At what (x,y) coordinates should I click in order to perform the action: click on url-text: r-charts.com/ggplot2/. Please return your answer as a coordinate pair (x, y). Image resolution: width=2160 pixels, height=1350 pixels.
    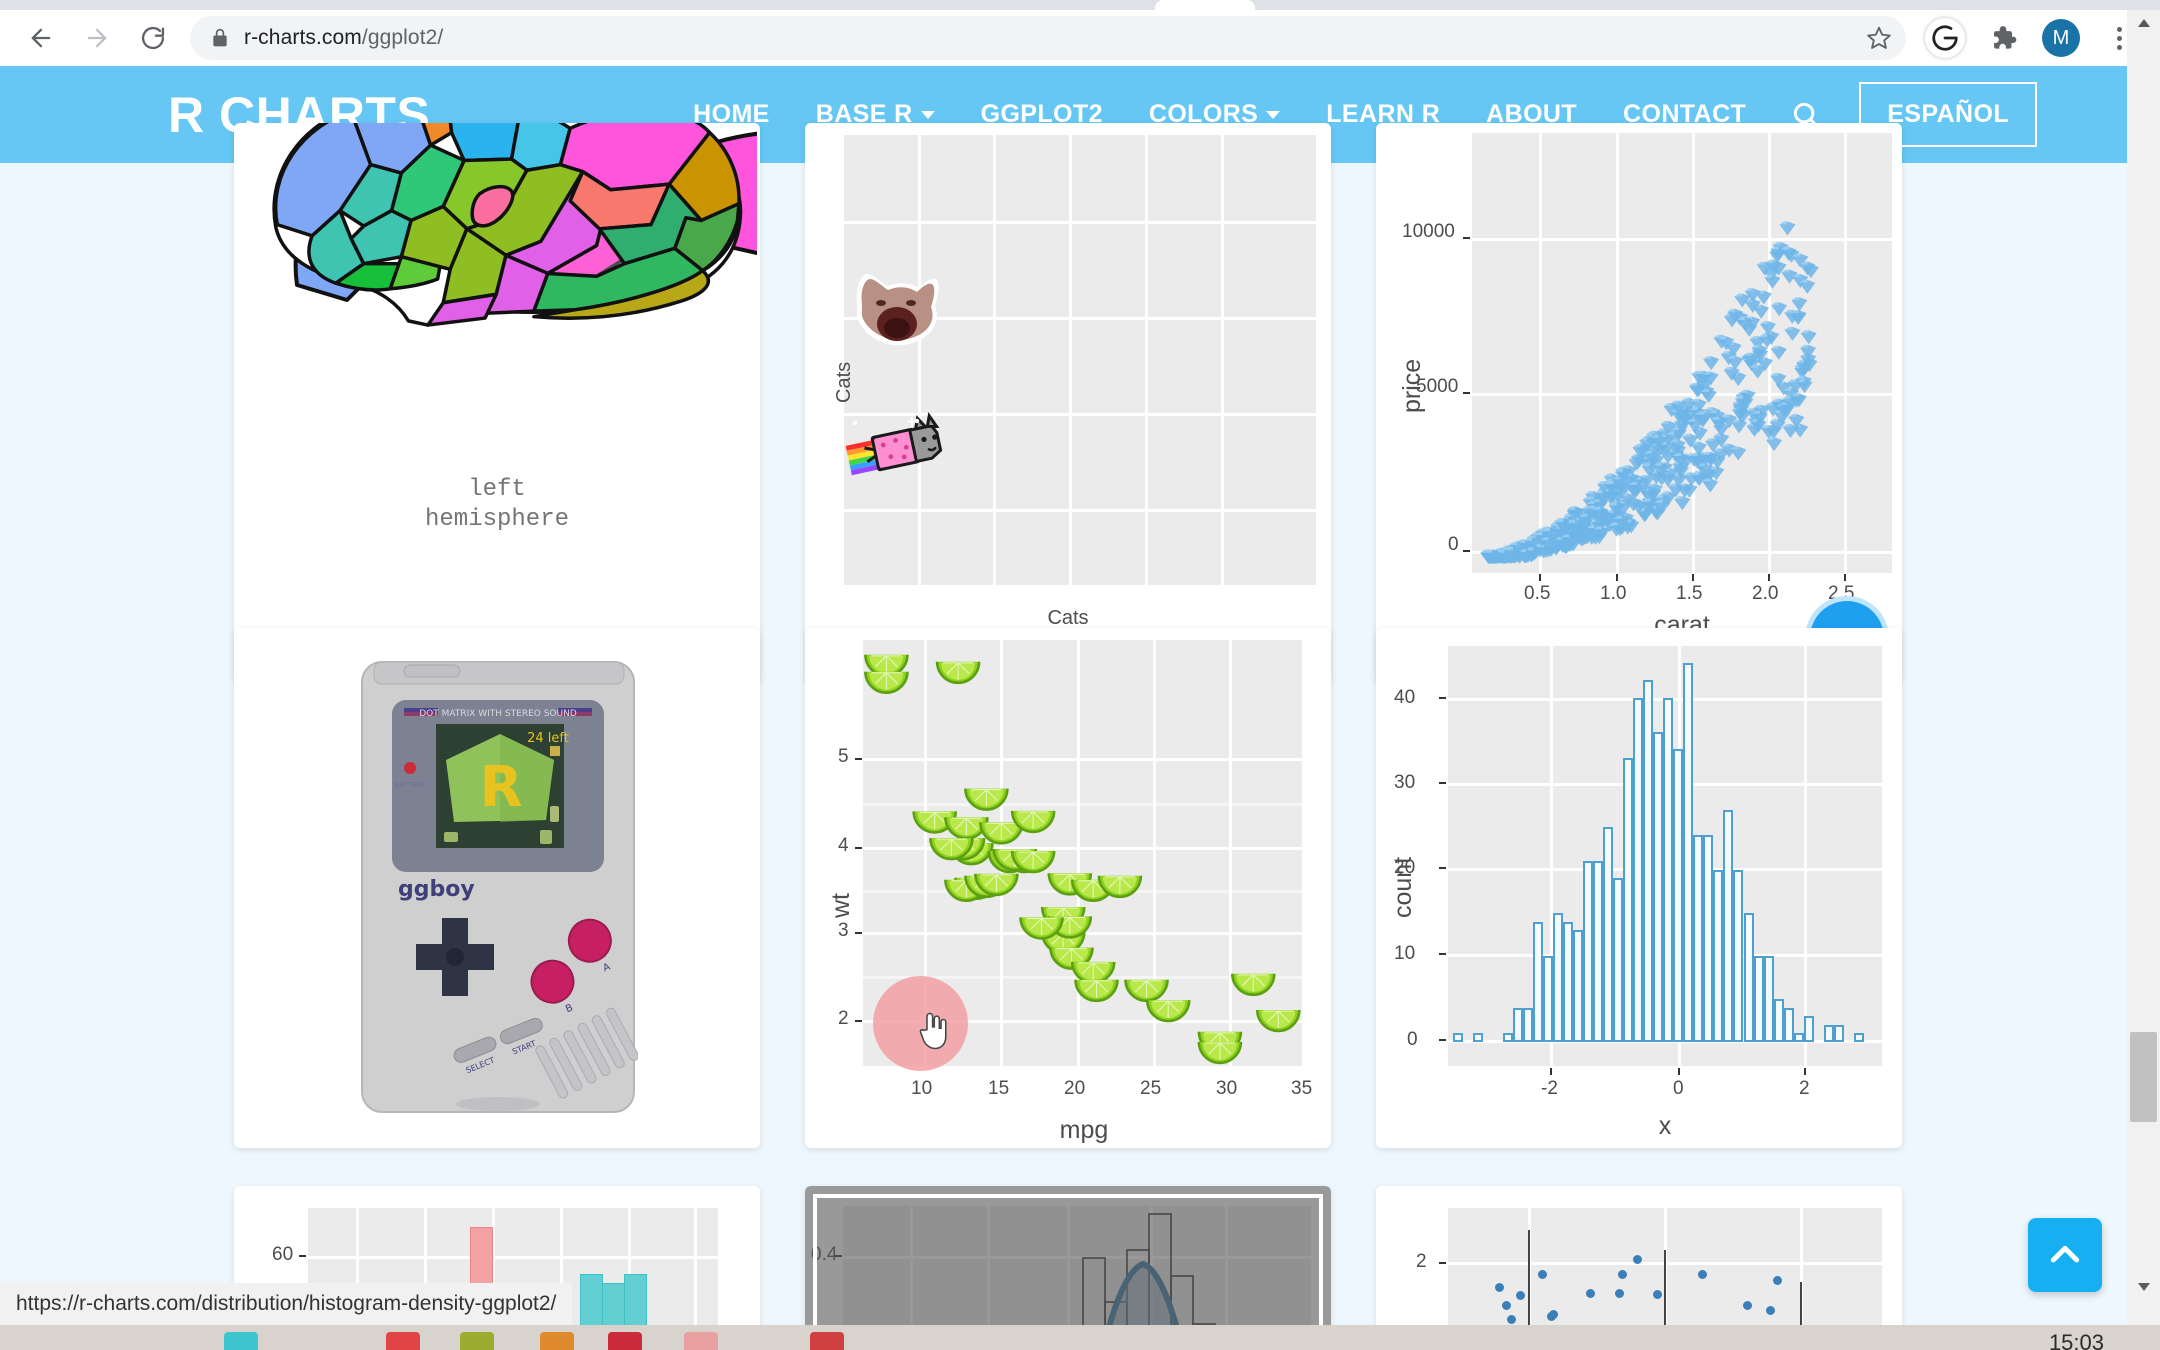
    Looking at the image, I should click on (343, 38).